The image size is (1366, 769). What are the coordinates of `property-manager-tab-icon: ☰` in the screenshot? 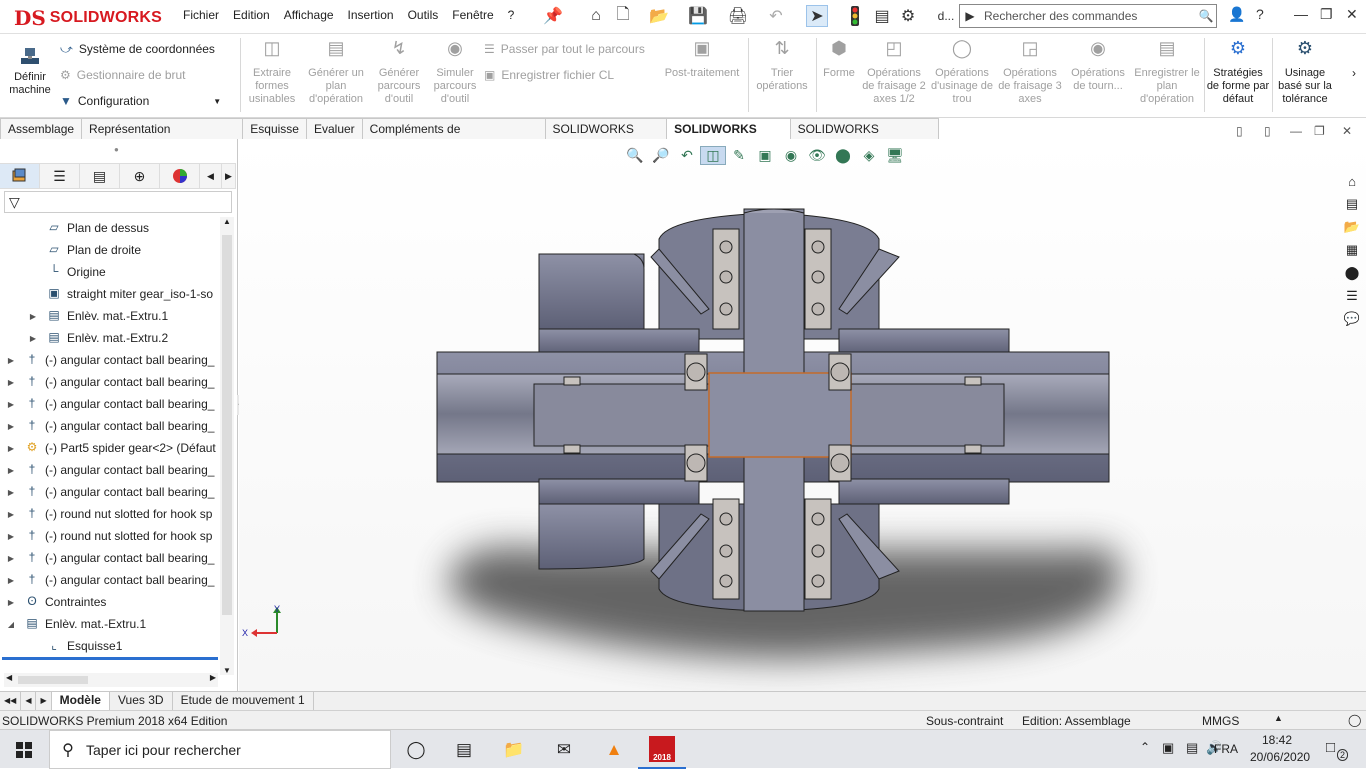 It's located at (60, 176).